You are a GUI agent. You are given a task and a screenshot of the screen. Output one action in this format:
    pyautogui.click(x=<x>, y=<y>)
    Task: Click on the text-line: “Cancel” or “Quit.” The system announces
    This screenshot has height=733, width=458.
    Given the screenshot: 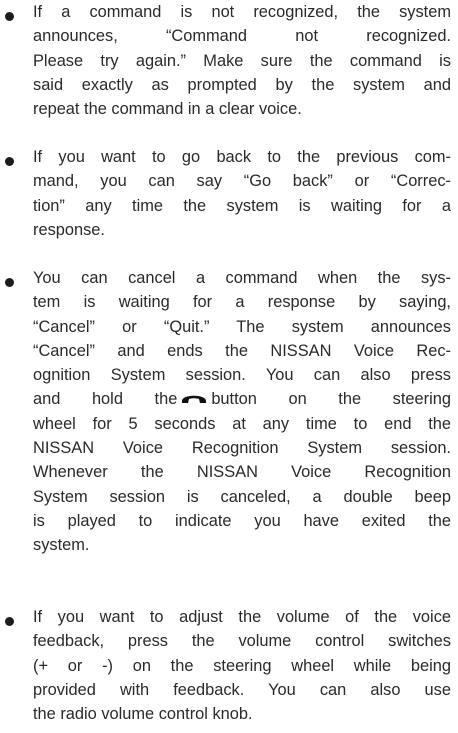 What is the action you would take?
    pyautogui.click(x=242, y=326)
    